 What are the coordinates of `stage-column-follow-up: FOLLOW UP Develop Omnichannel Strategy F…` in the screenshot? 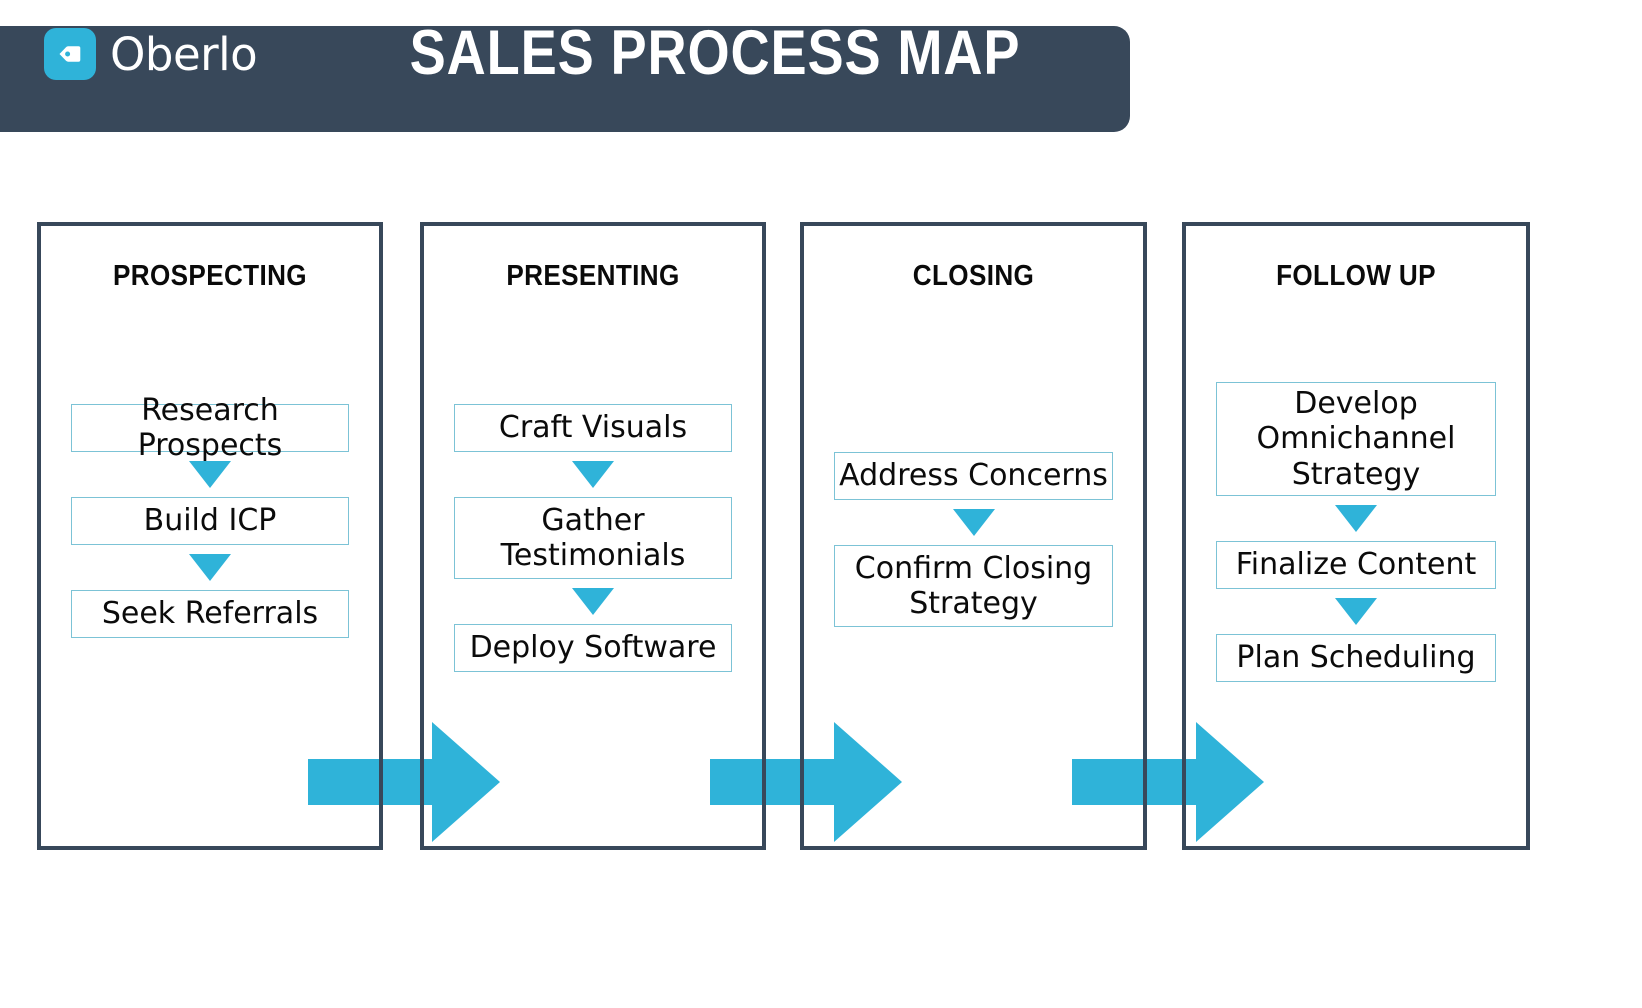 It's located at (1356, 536).